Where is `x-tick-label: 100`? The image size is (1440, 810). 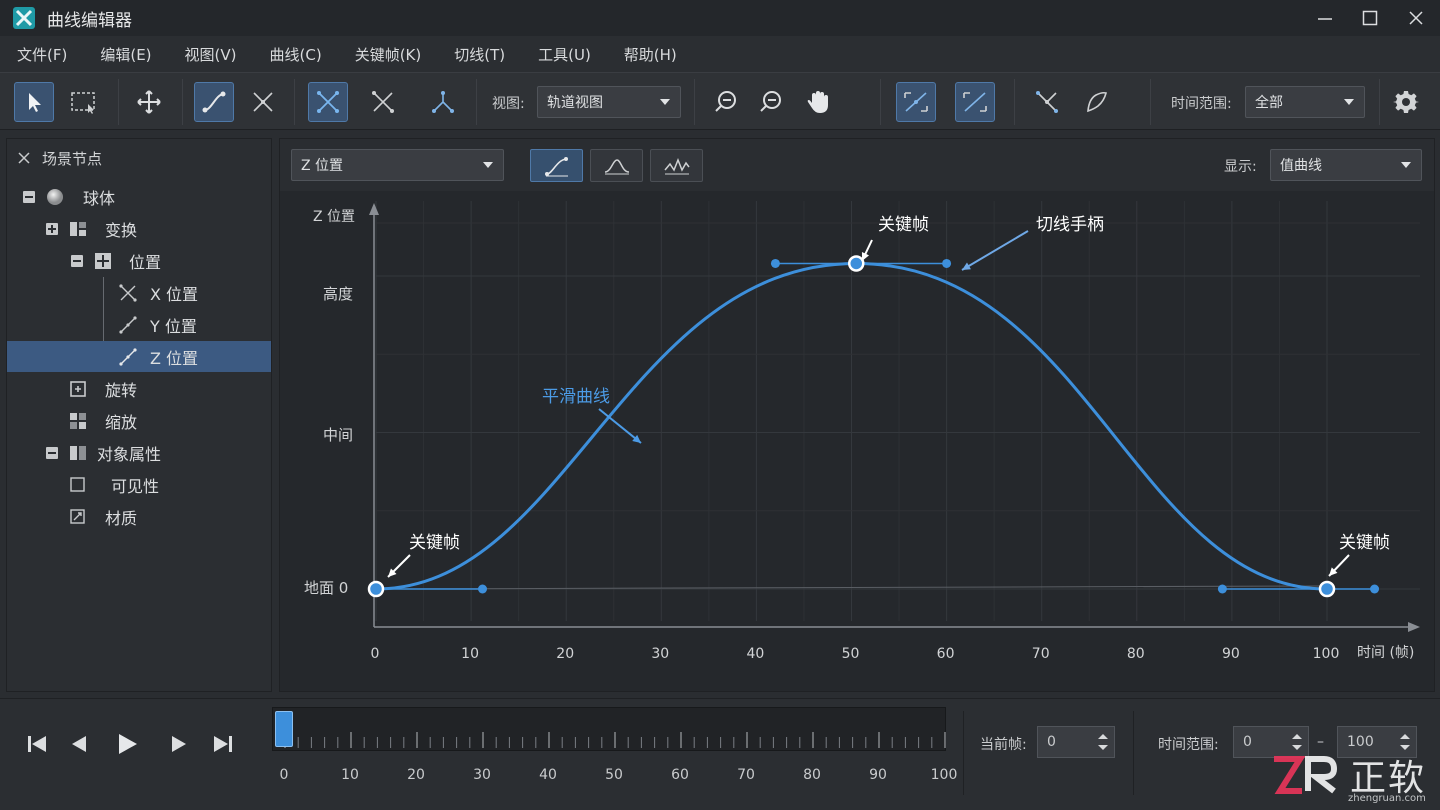
x-tick-label: 100 is located at coordinates (1326, 654).